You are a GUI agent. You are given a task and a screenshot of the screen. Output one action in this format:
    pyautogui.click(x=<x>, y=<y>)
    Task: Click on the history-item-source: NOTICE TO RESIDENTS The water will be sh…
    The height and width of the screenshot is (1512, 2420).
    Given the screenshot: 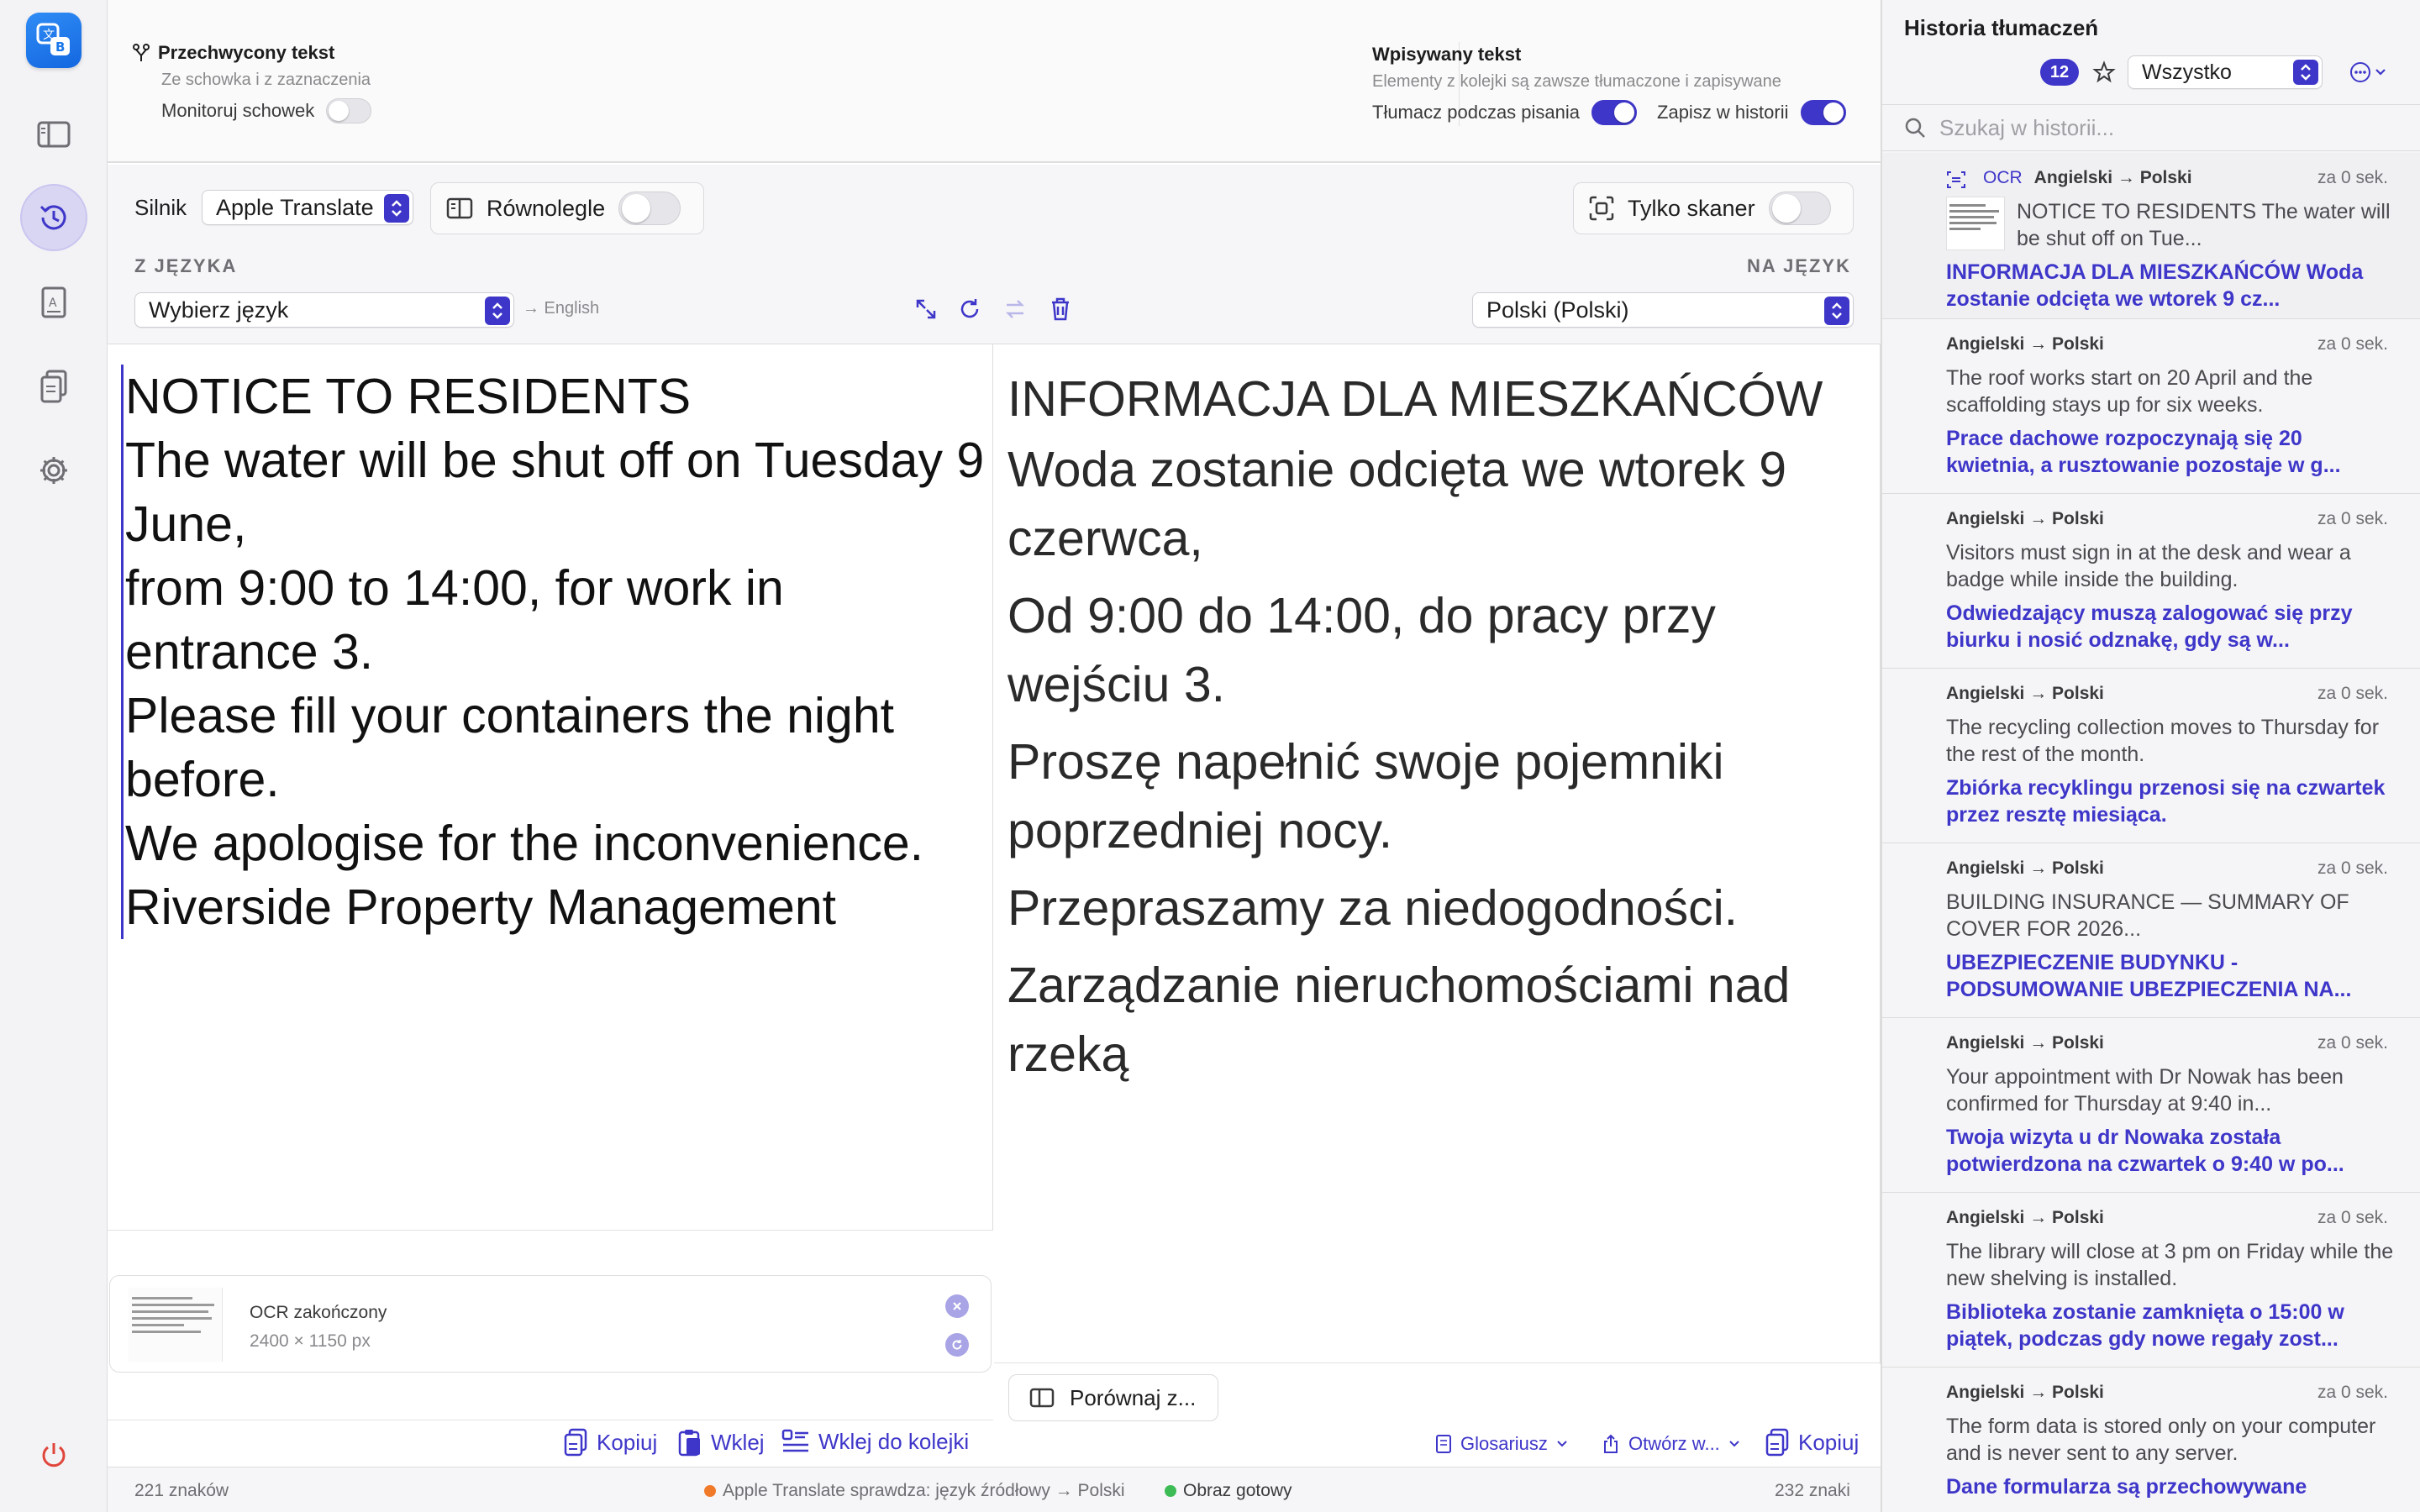 What is the action you would take?
    pyautogui.click(x=2204, y=225)
    